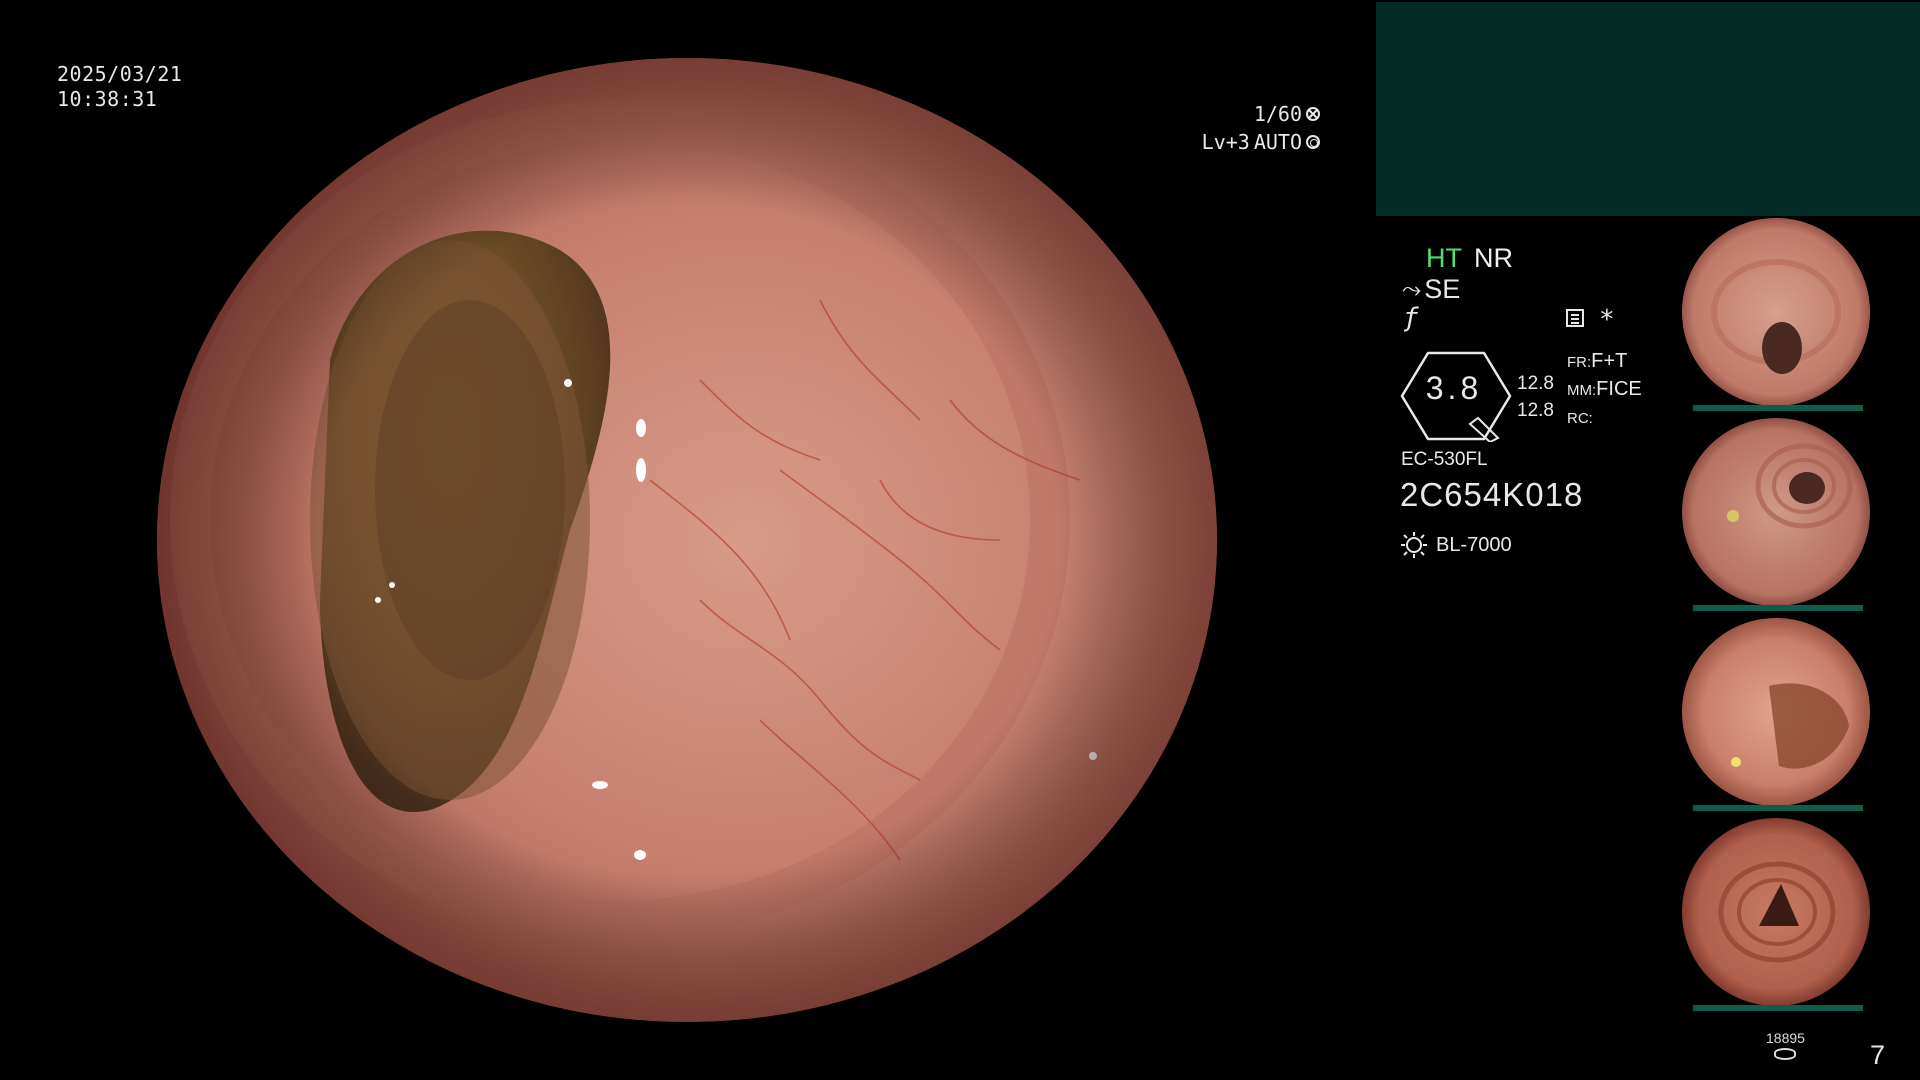 The width and height of the screenshot is (1920, 1080). Describe the element at coordinates (1412, 289) in the screenshot. I see `se-icon: ⤳` at that location.